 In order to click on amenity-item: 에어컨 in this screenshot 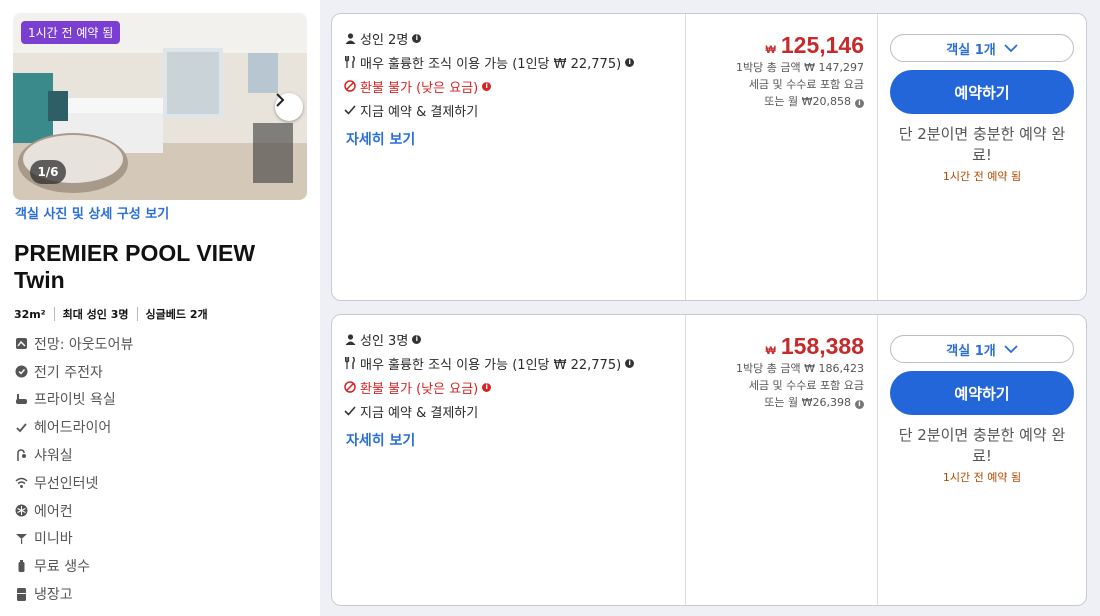, I will do `click(74, 511)`.